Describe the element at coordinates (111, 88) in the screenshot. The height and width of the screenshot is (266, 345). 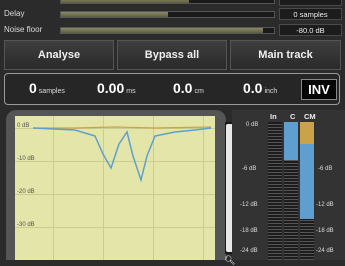
I see `ms-value: 0.00` at that location.